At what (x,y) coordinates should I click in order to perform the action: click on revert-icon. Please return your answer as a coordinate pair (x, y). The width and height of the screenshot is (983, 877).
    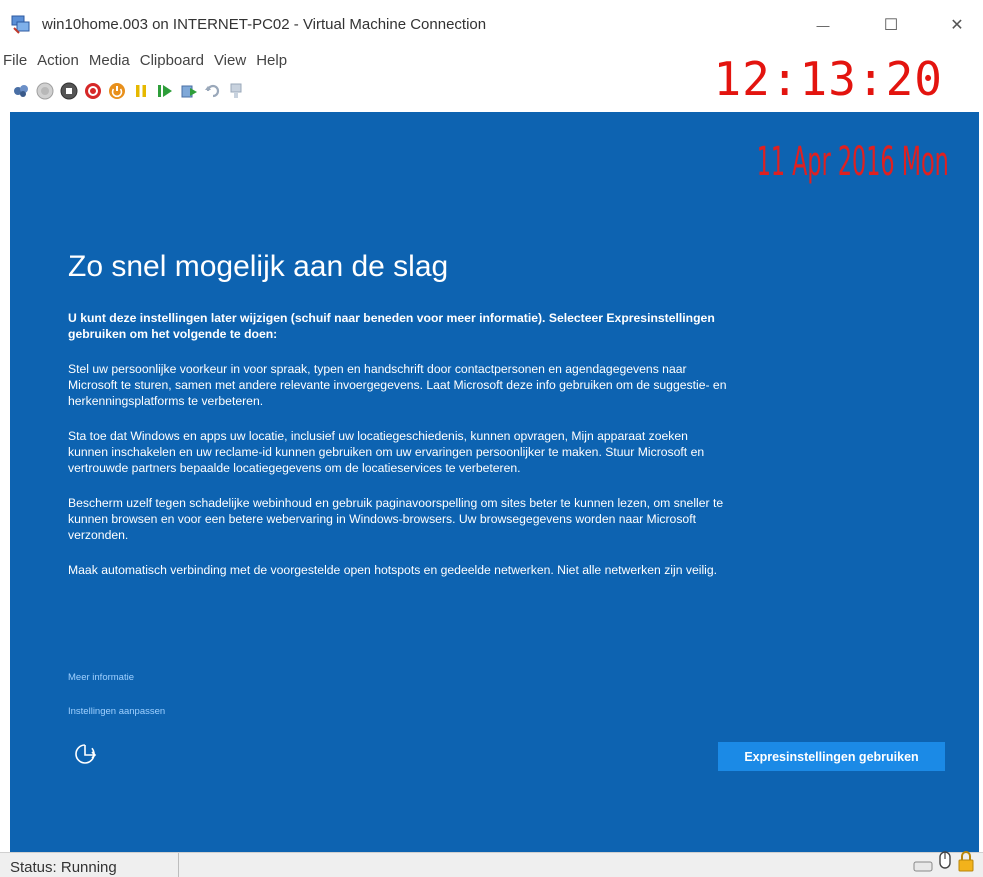
    Looking at the image, I should click on (213, 91).